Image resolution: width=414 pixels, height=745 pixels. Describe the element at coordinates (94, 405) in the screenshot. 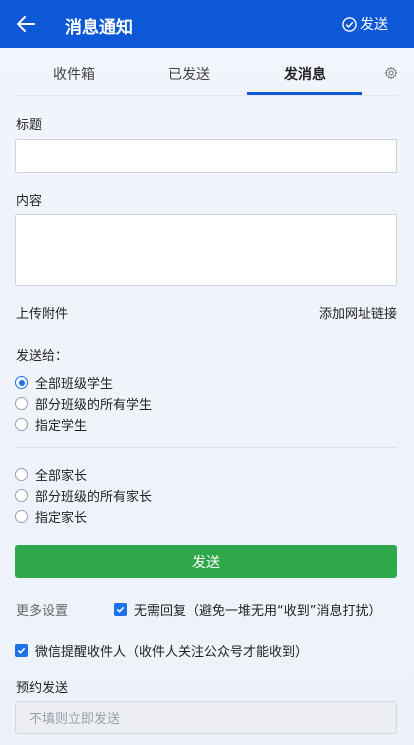

I see `radio-label: 部分班级的所有学生` at that location.